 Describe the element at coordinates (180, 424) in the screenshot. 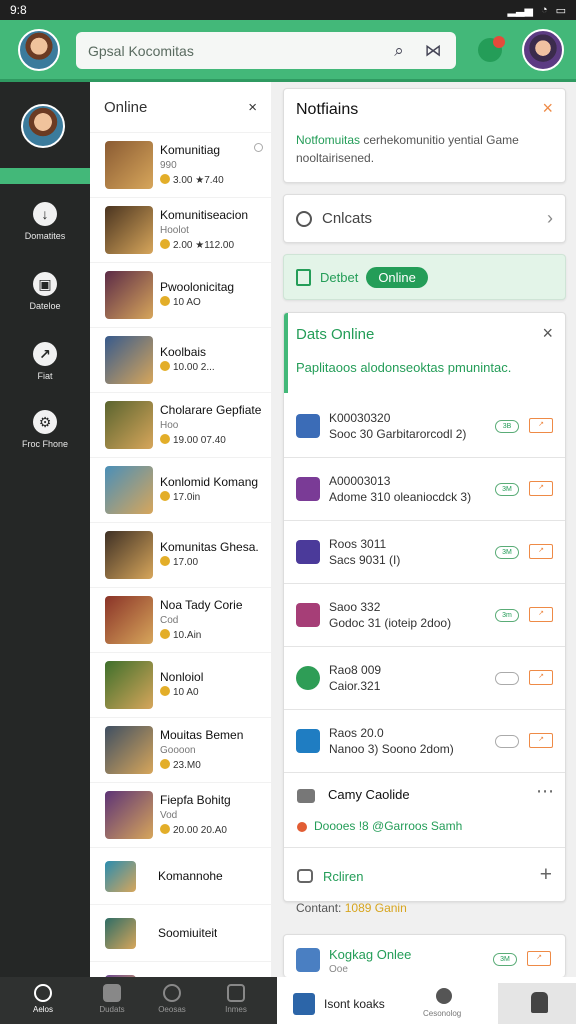

I see `list-item: Cholarare Gepfiate Hoo 19.00 07.40` at that location.